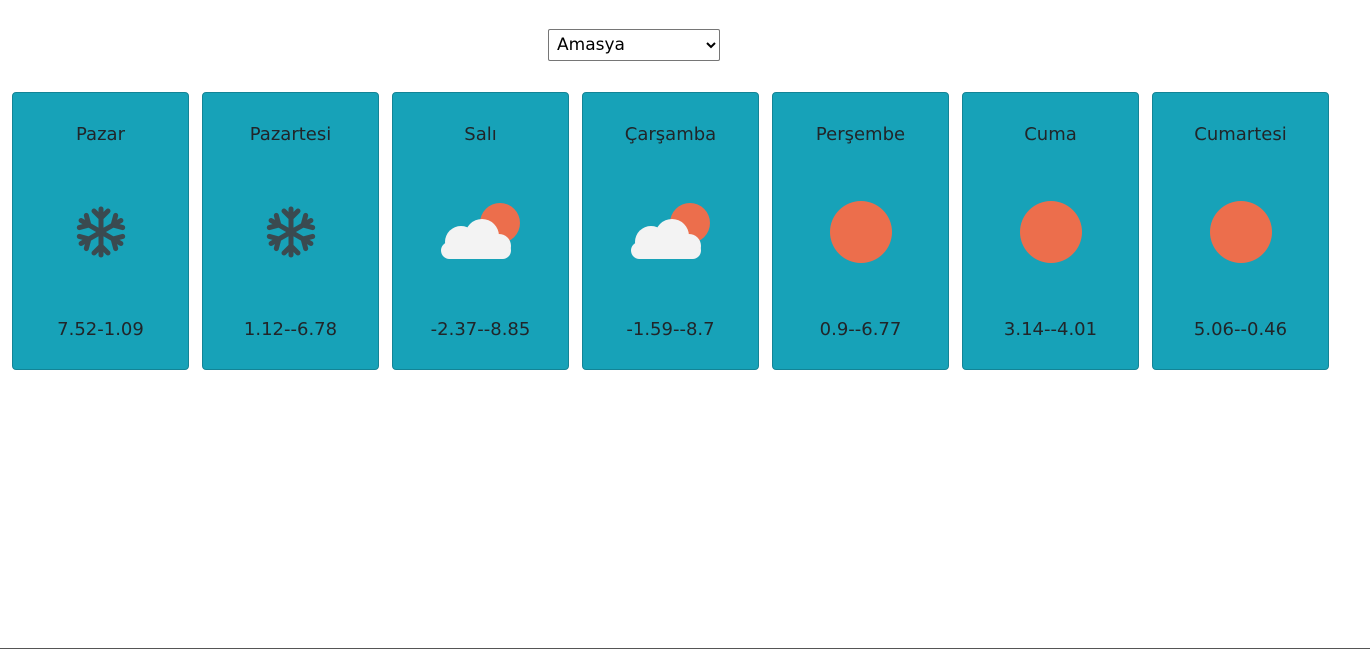 This screenshot has width=1370, height=649. I want to click on day-card-0: Pazar 7.52-1.09, so click(100, 231).